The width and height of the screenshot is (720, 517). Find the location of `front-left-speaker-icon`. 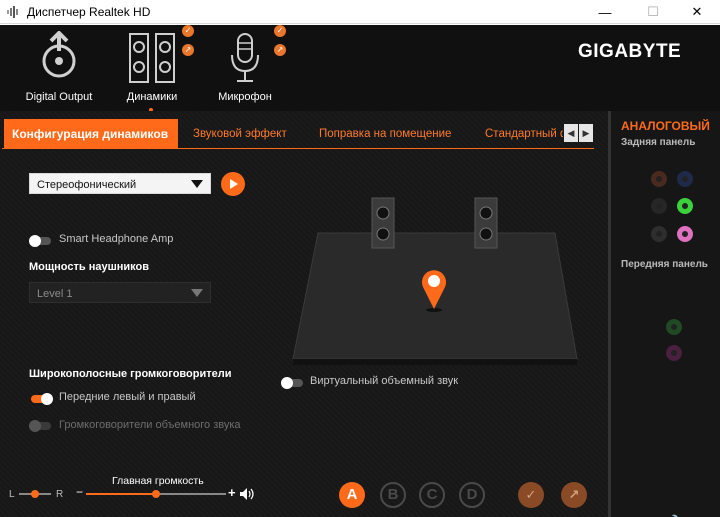

front-left-speaker-icon is located at coordinates (383, 223).